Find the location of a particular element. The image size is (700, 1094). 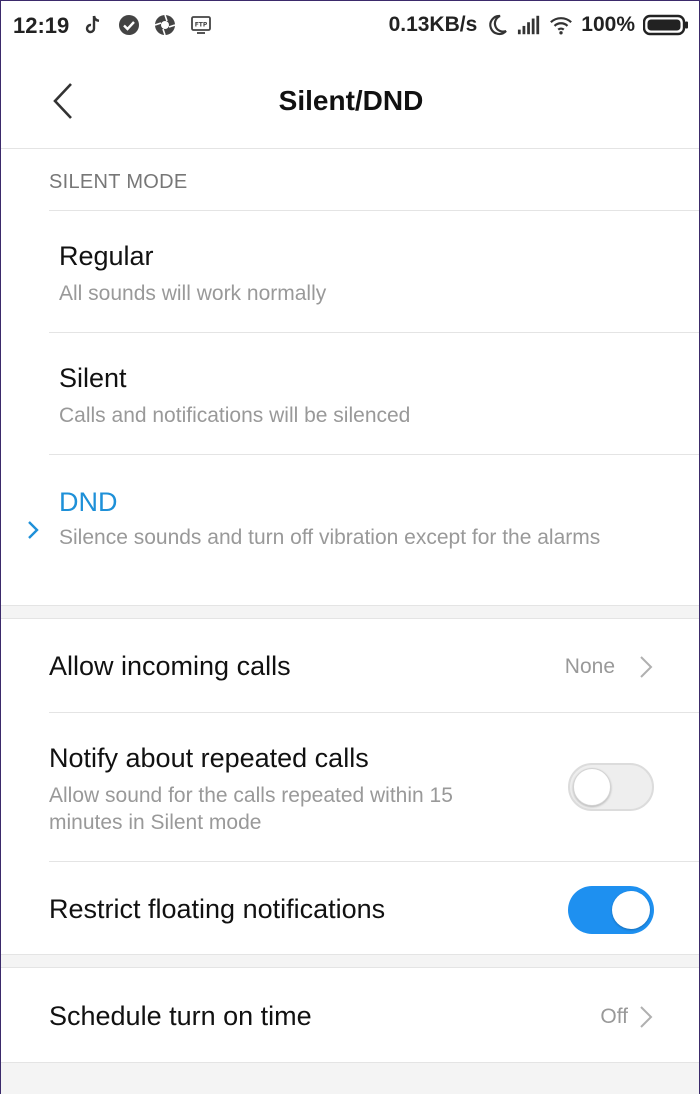

setting-title: Schedule turn on time is located at coordinates (180, 1016).